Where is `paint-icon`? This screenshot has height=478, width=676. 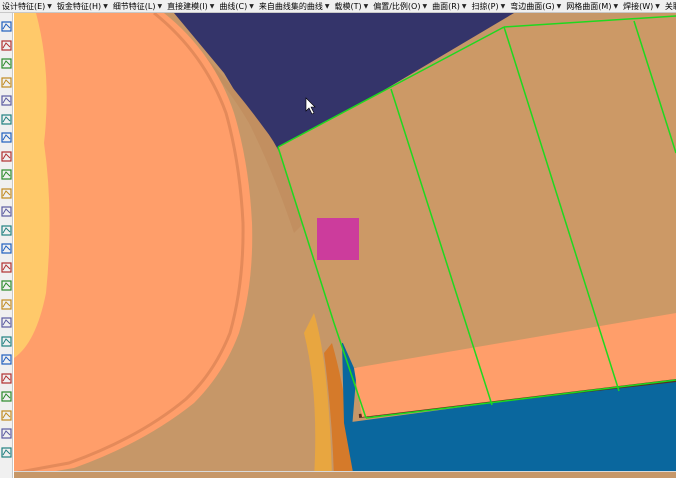 paint-icon is located at coordinates (6, 415).